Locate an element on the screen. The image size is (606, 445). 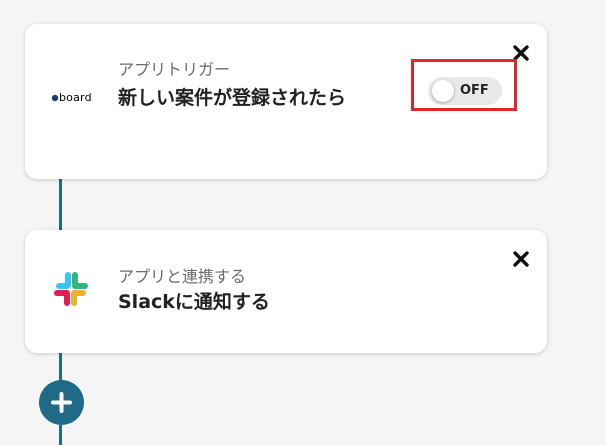
trigger-subtitle: アプリトリガー is located at coordinates (174, 69).